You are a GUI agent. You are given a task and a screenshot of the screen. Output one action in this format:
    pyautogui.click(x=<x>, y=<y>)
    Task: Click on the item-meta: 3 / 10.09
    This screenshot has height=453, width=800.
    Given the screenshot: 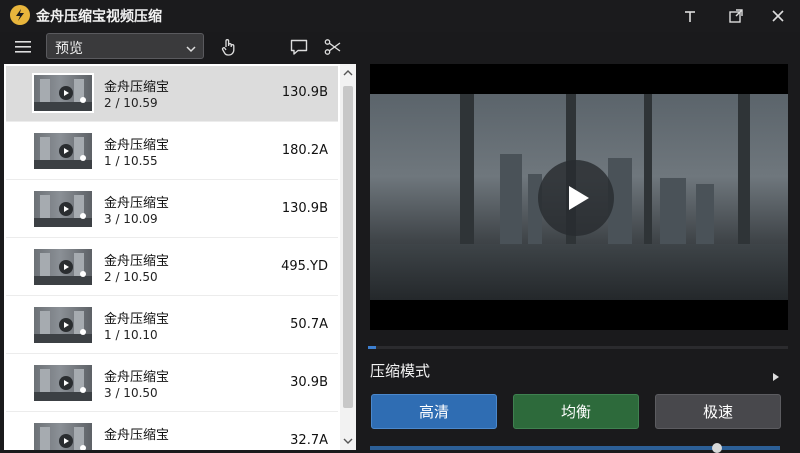 What is the action you would take?
    pyautogui.click(x=131, y=219)
    